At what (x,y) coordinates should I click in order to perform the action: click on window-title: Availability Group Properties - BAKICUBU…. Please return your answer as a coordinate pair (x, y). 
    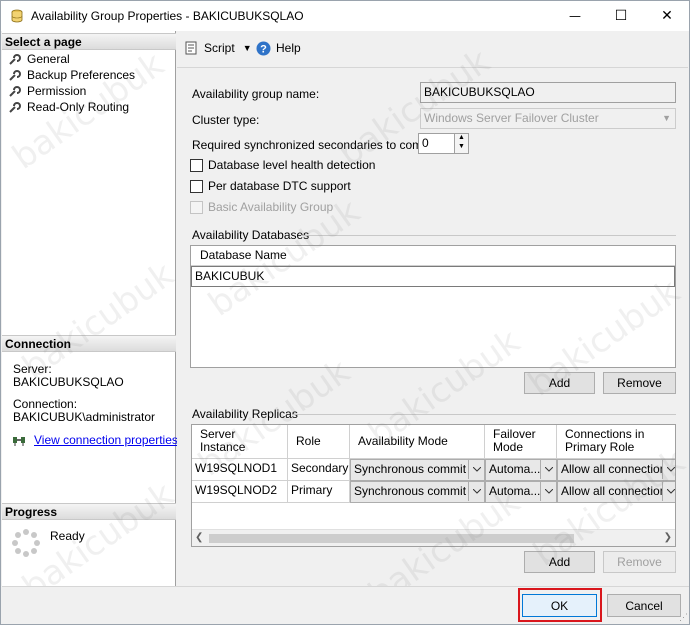
    Looking at the image, I should click on (167, 16).